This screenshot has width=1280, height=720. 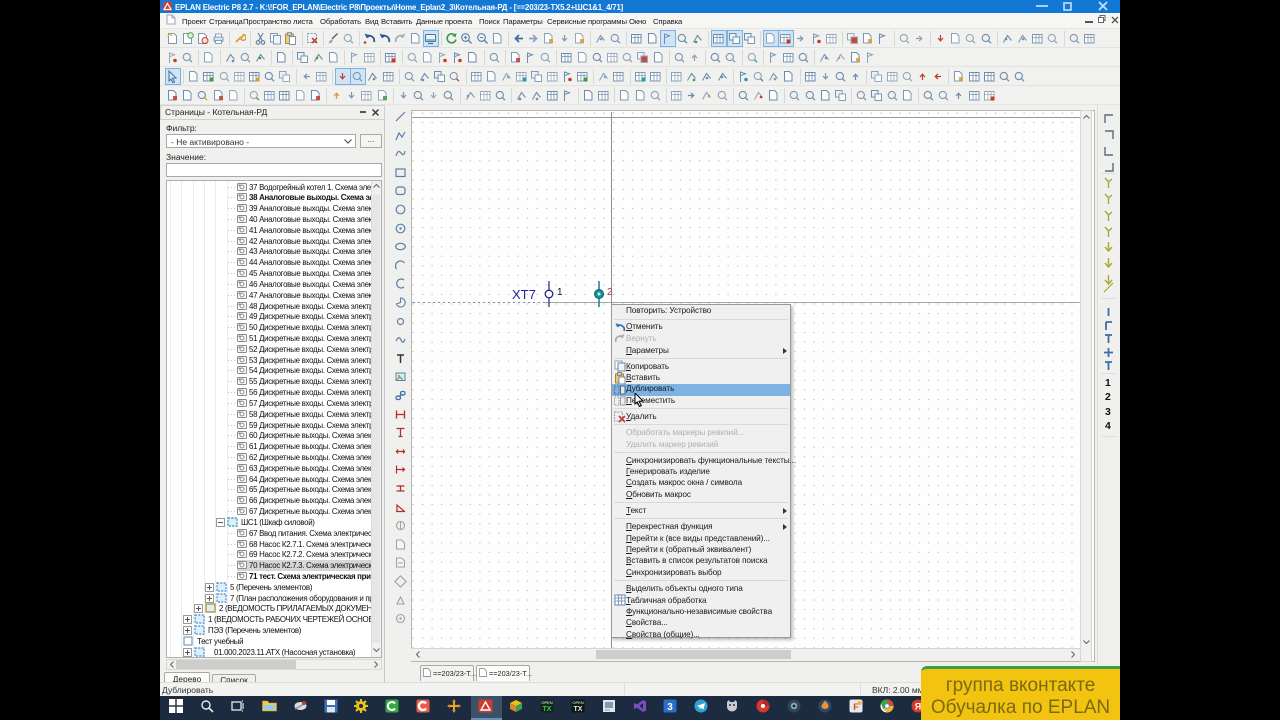 I want to click on svg-text: 3, so click(x=671, y=707).